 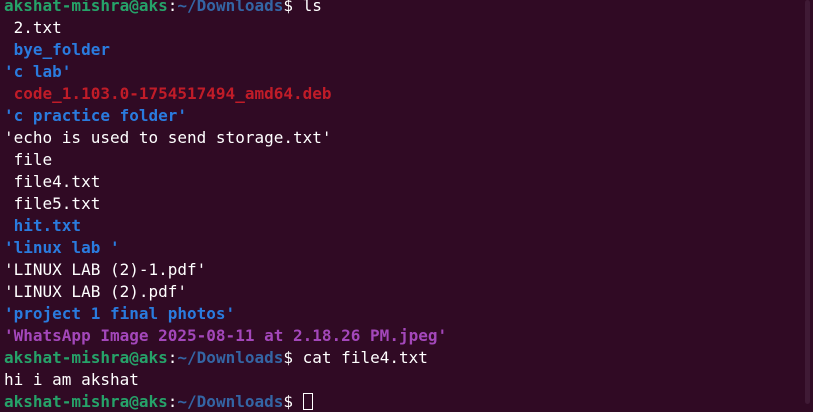 What do you see at coordinates (298, 401) in the screenshot?
I see `command-input` at bounding box center [298, 401].